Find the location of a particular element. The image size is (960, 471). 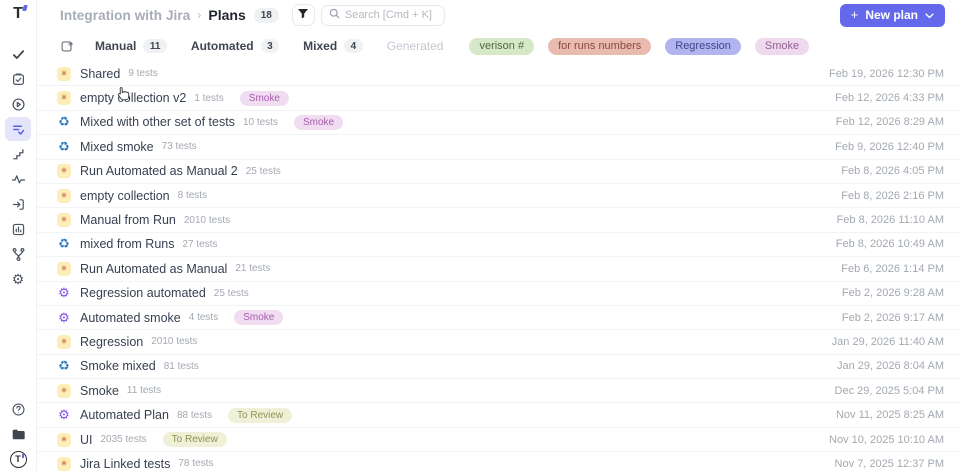

filter-tag: Regression is located at coordinates (703, 46).